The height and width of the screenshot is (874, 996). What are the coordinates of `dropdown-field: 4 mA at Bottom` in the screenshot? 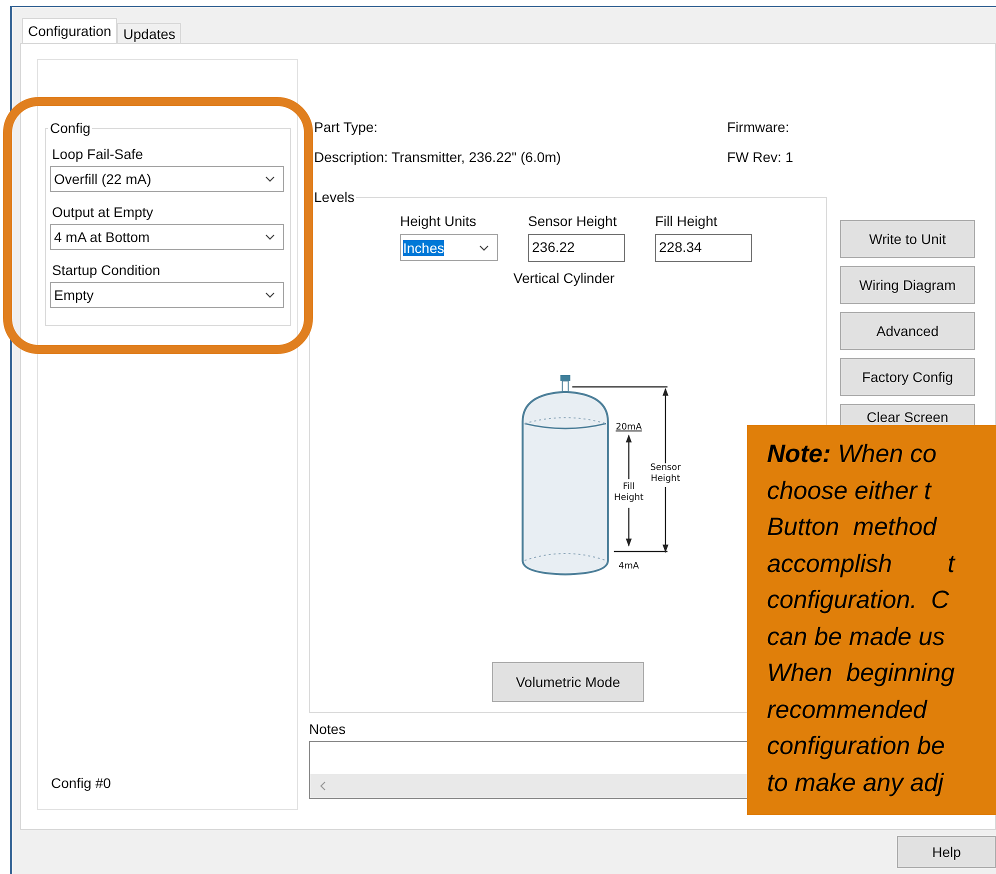 It's located at (167, 237).